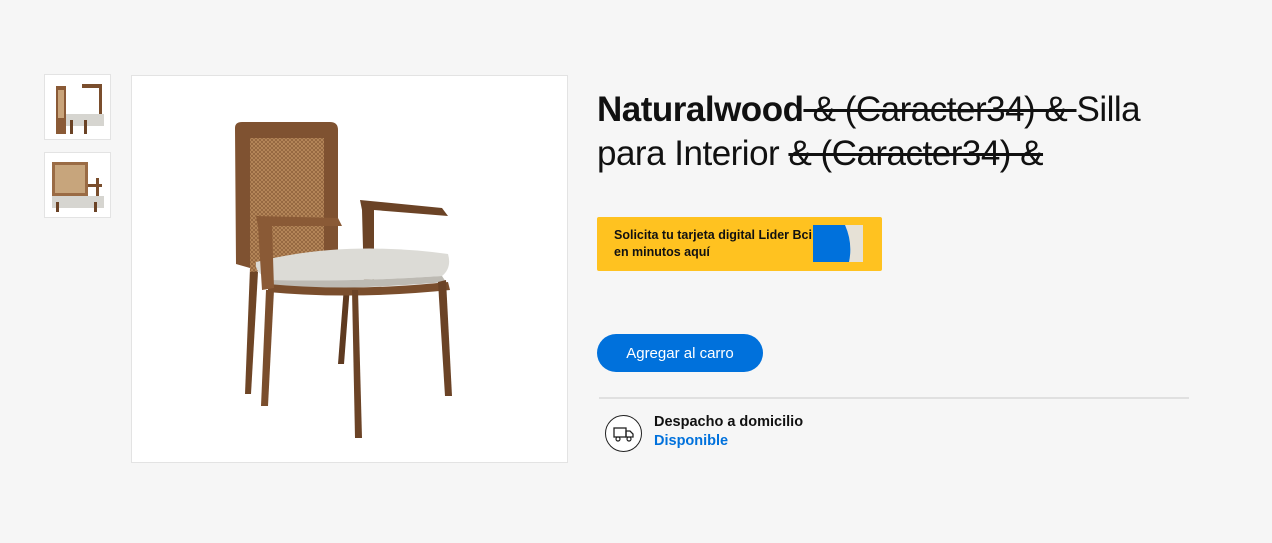 The height and width of the screenshot is (543, 1272). I want to click on truck-icon, so click(623, 433).